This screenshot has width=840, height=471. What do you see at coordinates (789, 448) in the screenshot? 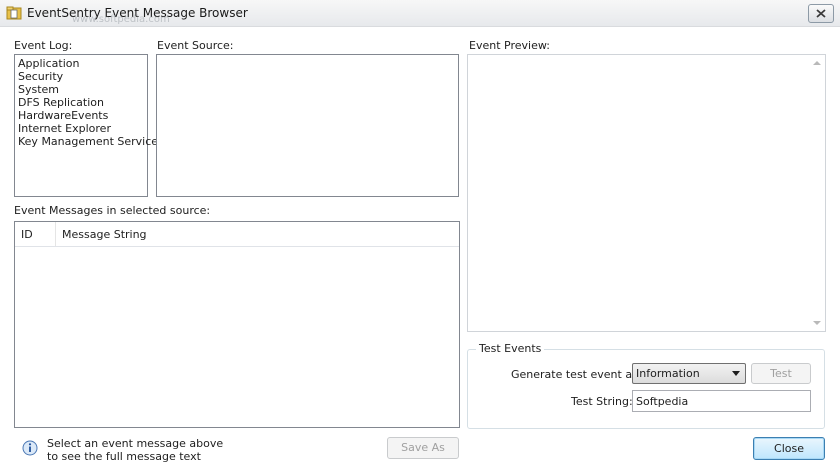
I see `close-button: Close` at bounding box center [789, 448].